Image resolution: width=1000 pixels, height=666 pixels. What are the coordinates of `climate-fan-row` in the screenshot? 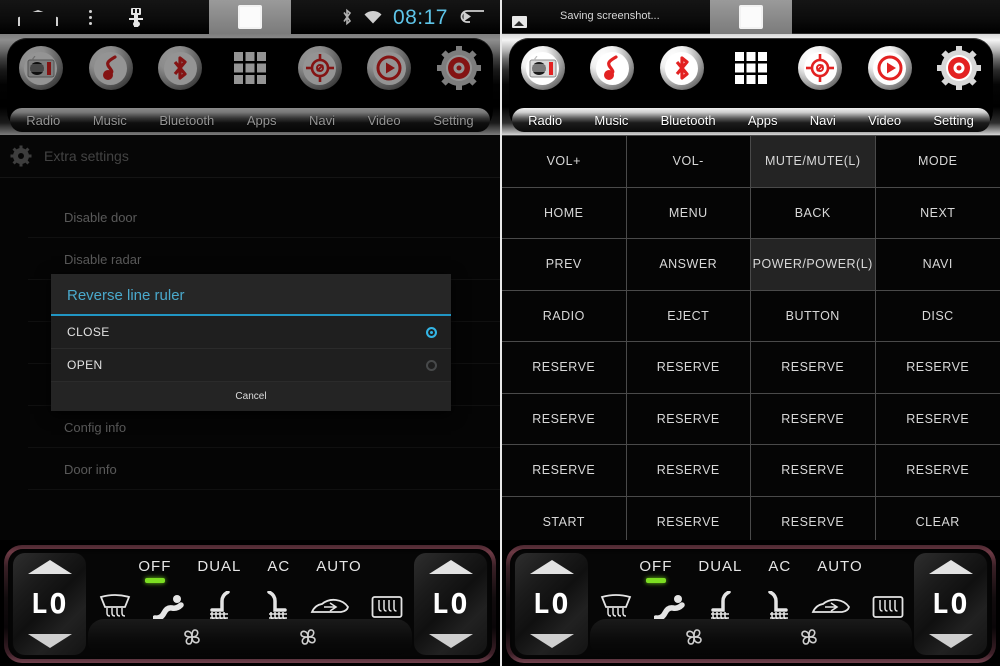 It's located at (250, 637).